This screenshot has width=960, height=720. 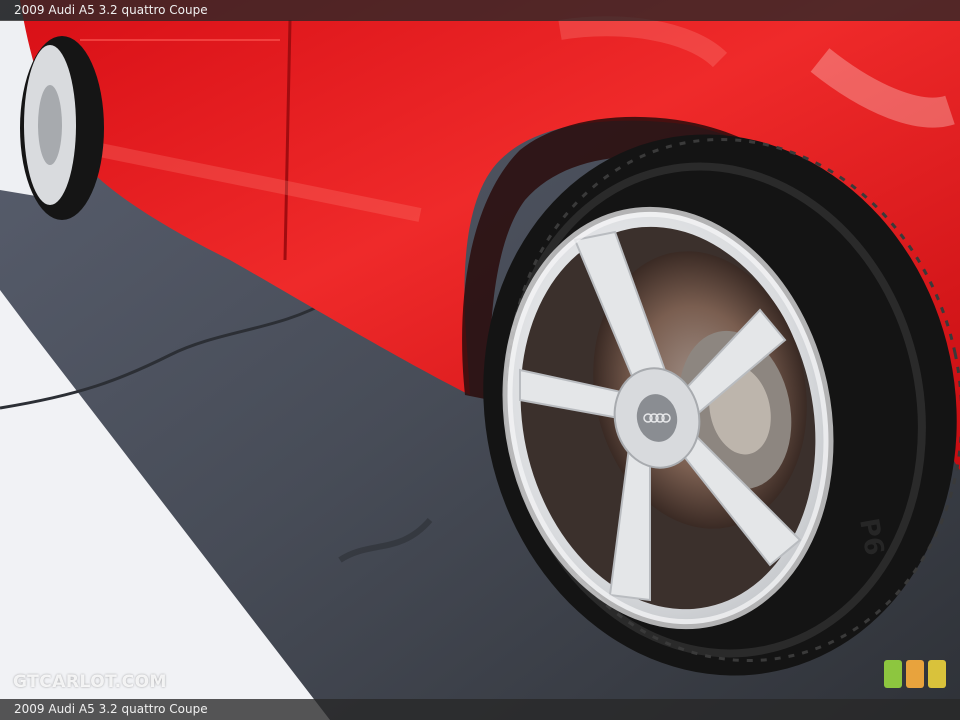 I want to click on three-color-badge-icon, so click(x=915, y=674).